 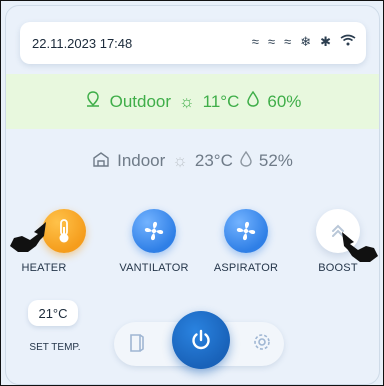 I want to click on datetime: 22.11.2023 17:48, so click(x=82, y=43).